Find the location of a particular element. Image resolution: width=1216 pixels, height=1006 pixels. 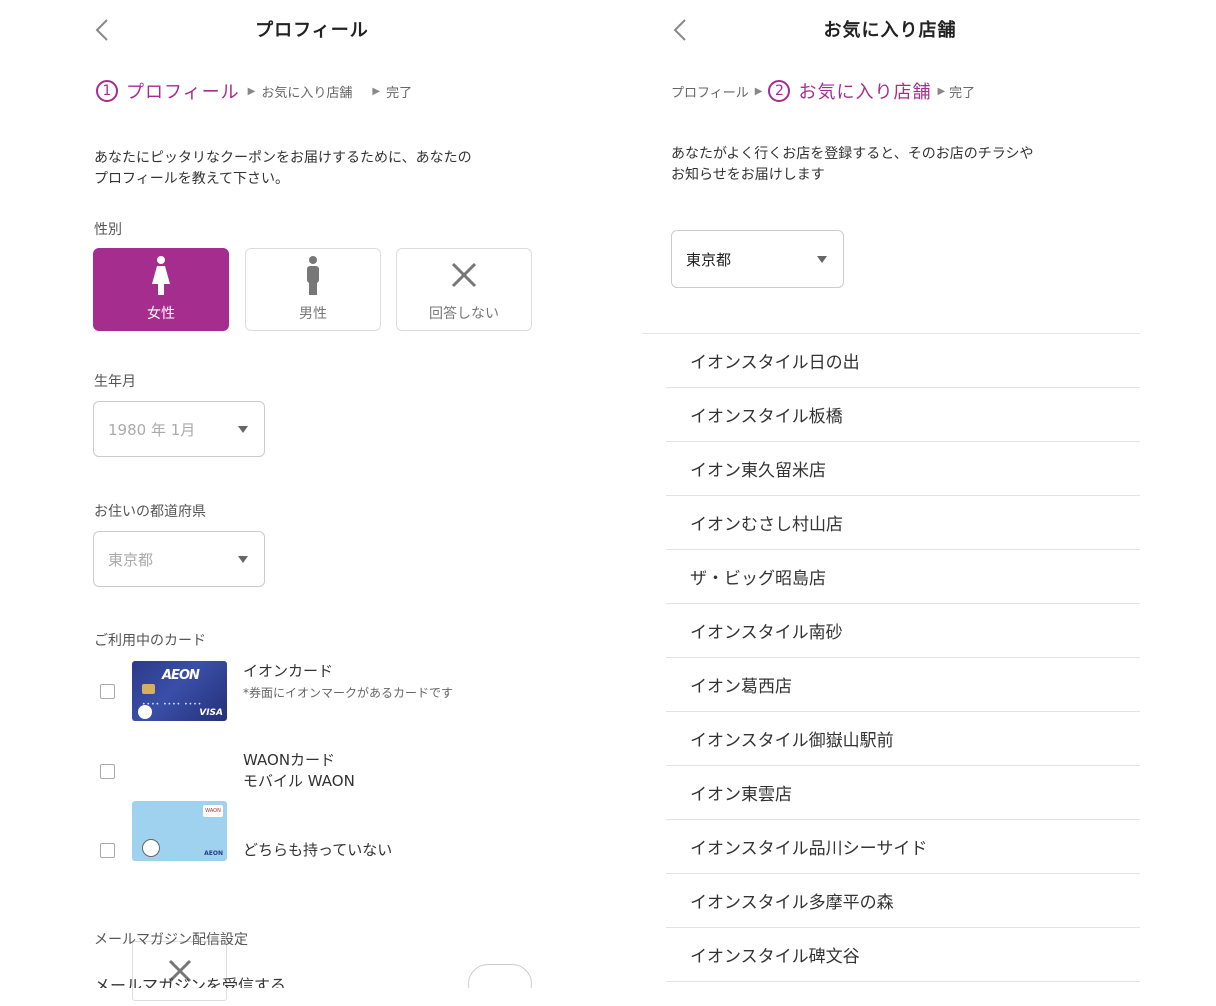

gender-no-answer-button: 回答しない is located at coordinates (464, 289).